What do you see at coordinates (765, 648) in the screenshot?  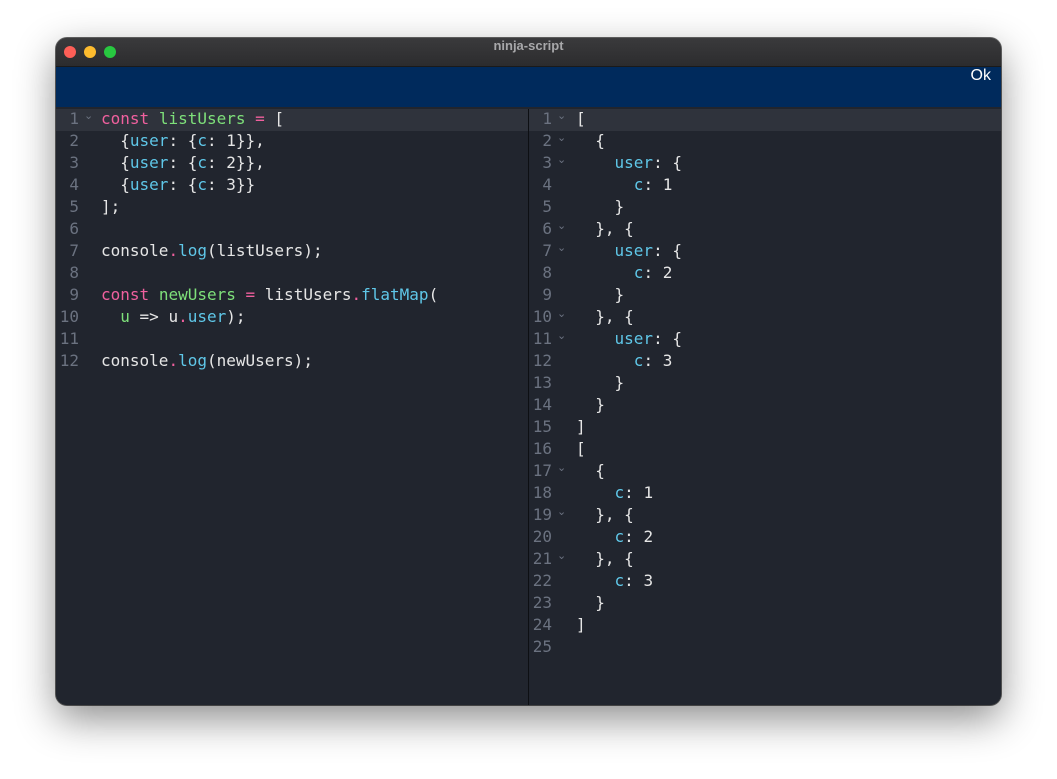 I see `output-line: 25` at bounding box center [765, 648].